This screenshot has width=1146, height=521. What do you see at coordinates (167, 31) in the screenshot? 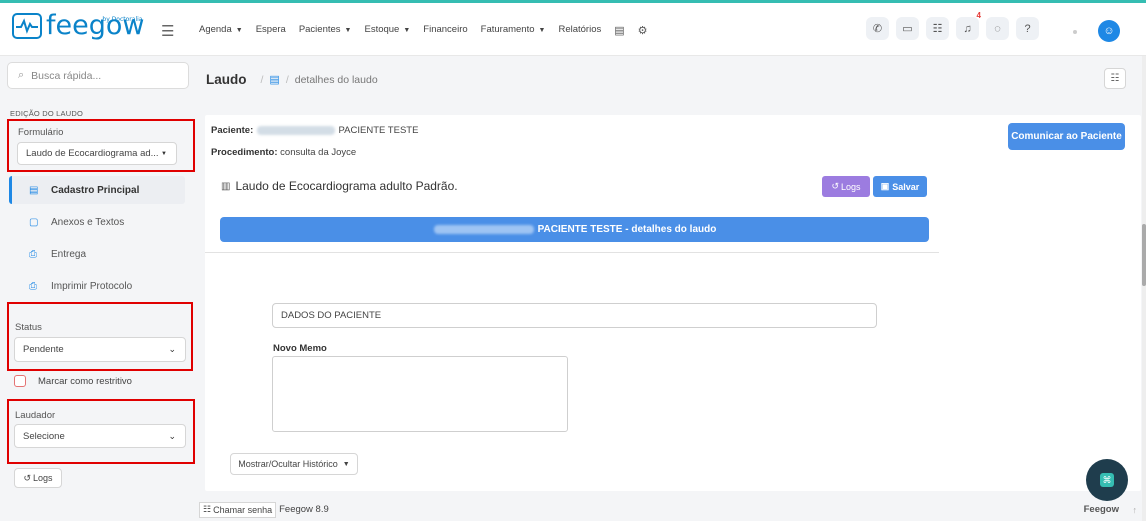
I see `hamburger-menu-icon: ☰` at bounding box center [167, 31].